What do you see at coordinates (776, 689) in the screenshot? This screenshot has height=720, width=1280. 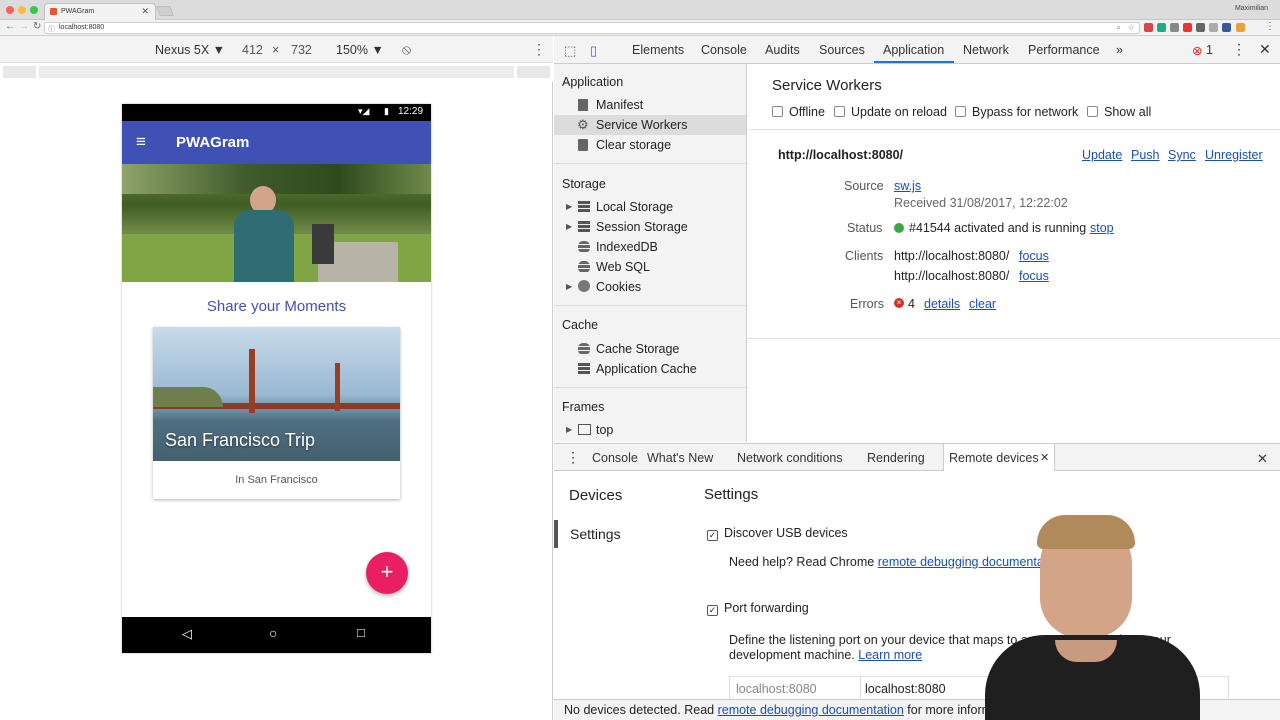 I see `device-port-cell: localhost:8080` at bounding box center [776, 689].